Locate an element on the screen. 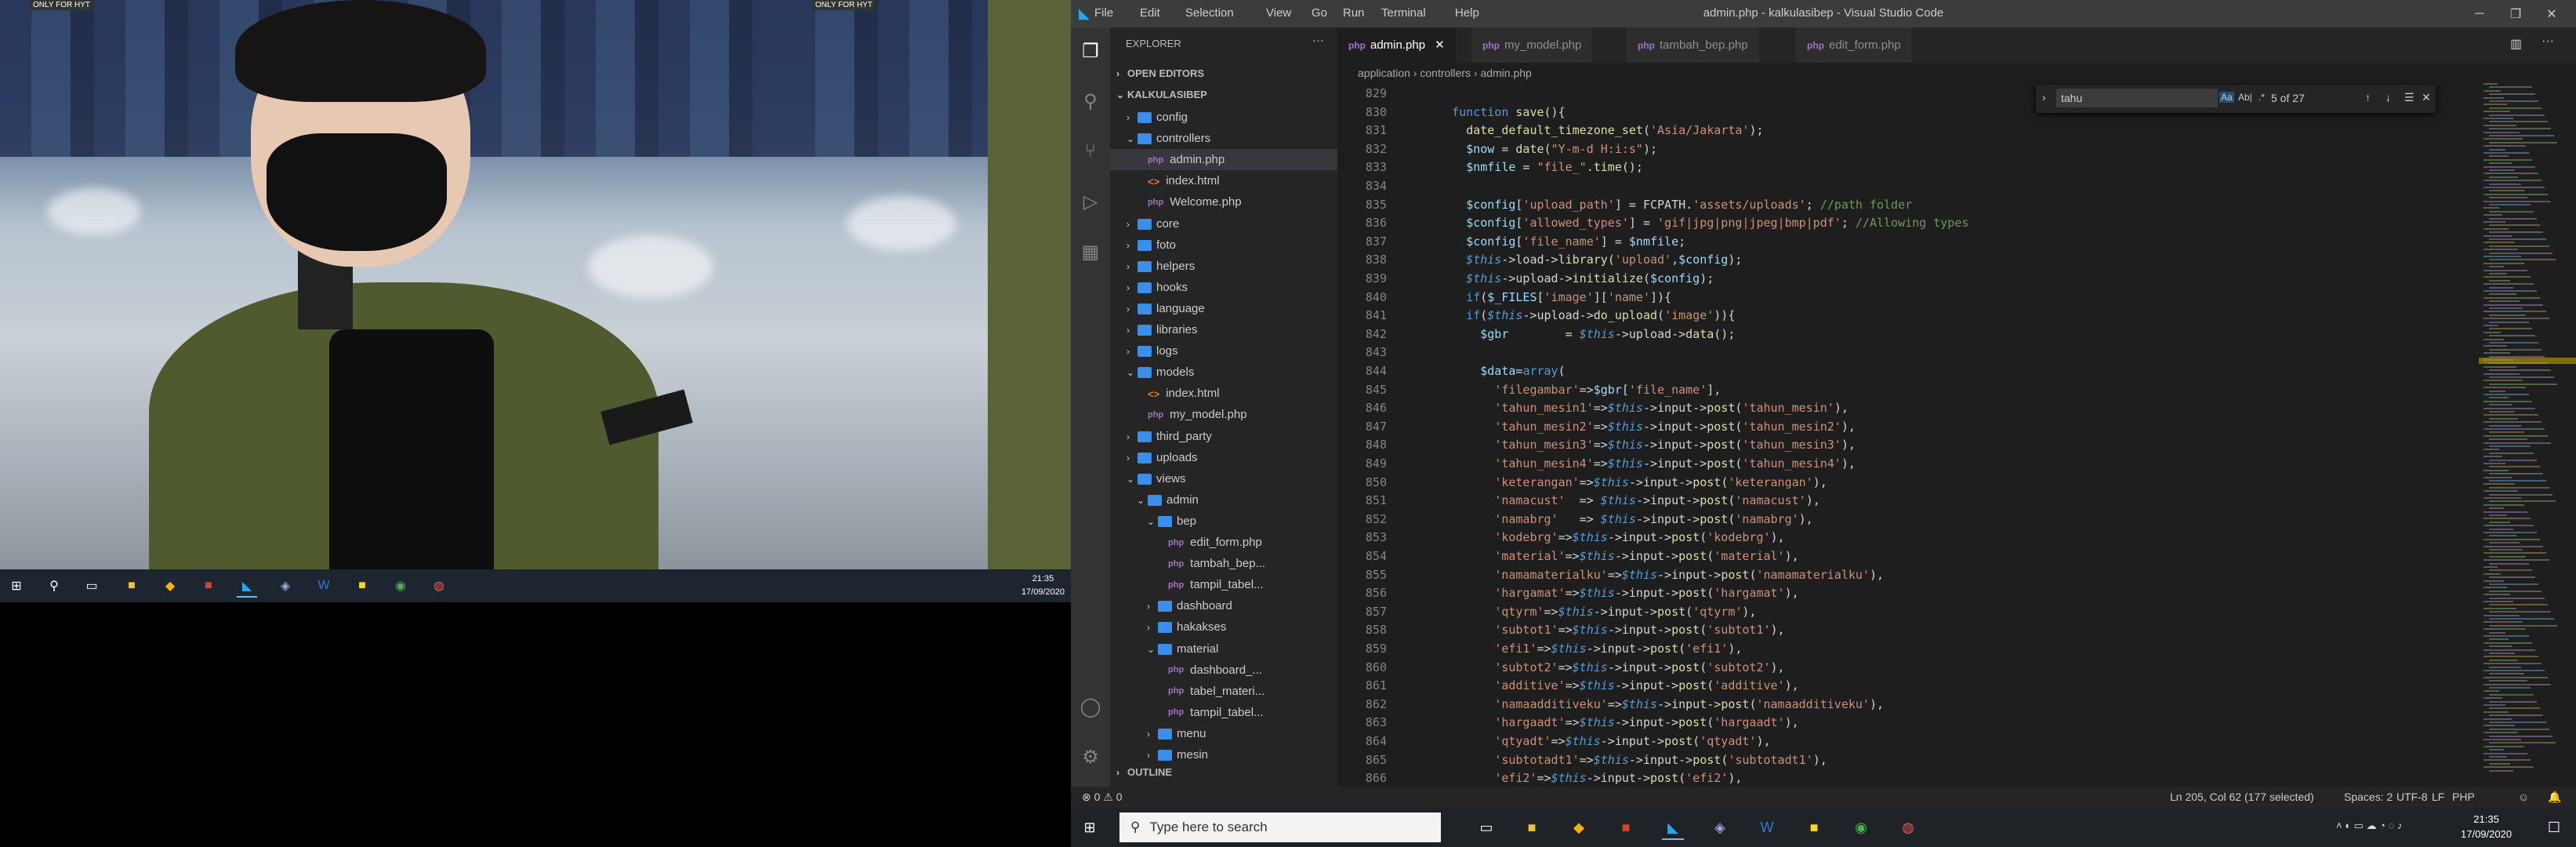  line-ending: LF is located at coordinates (2438, 797).